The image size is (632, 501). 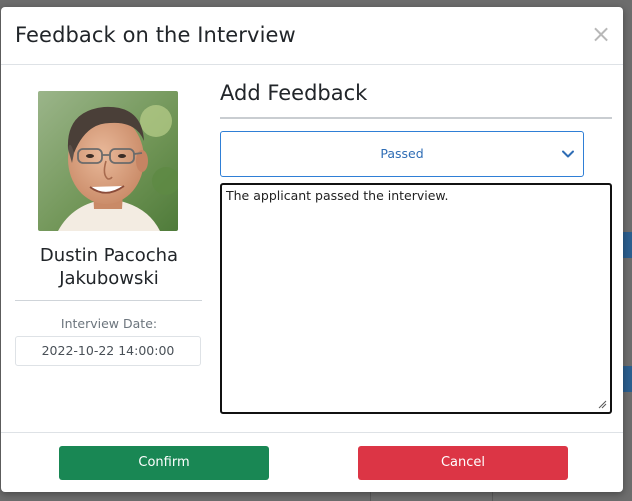 I want to click on chevron-down-icon, so click(x=568, y=154).